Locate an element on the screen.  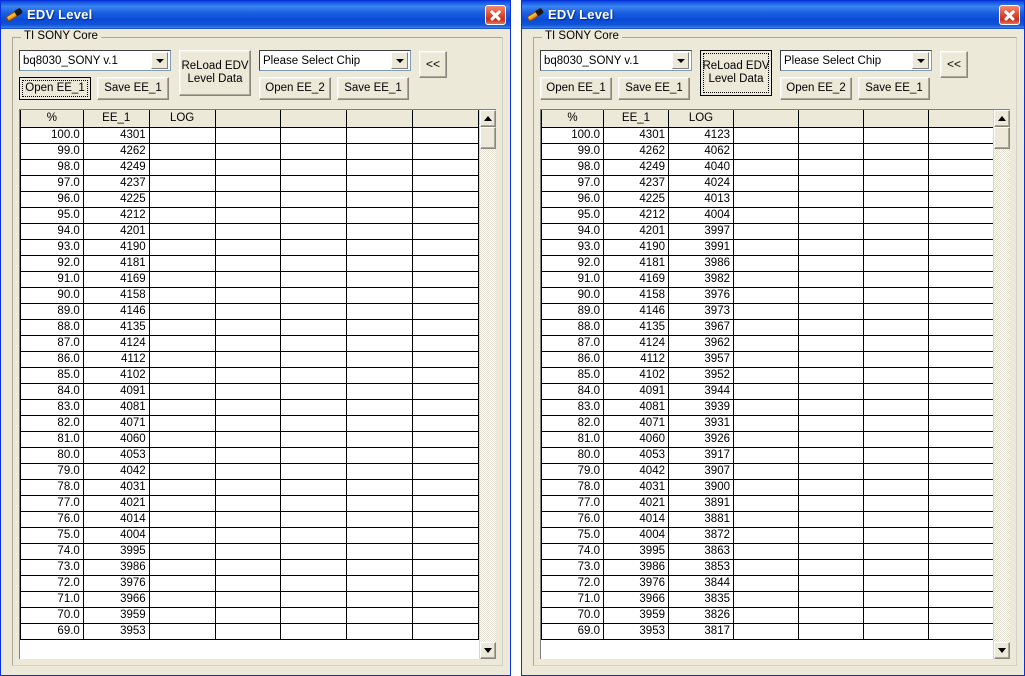
close-icon is located at coordinates (1009, 14).